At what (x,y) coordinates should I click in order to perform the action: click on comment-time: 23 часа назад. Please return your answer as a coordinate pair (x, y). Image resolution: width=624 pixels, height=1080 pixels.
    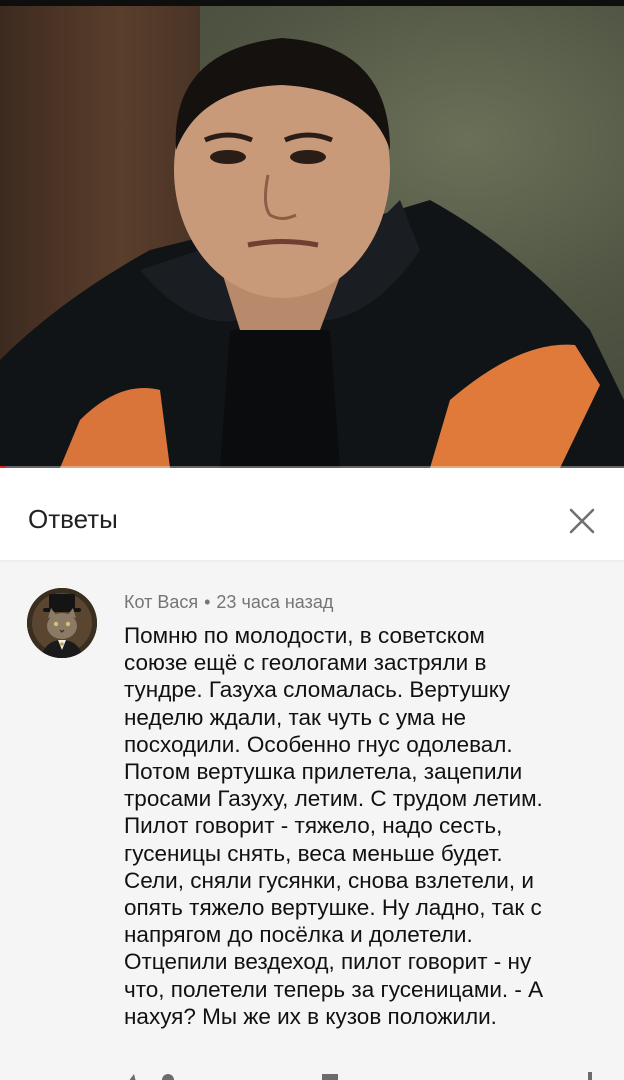
    Looking at the image, I should click on (275, 602).